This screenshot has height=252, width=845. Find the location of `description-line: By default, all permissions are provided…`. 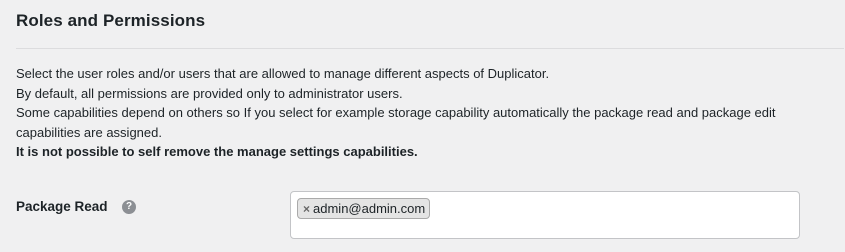

description-line: By default, all permissions are provided… is located at coordinates (209, 93).